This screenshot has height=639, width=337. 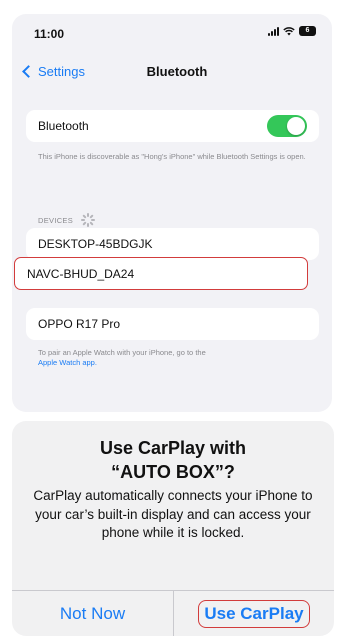 What do you see at coordinates (49, 34) in the screenshot?
I see `status-time: 11:00` at bounding box center [49, 34].